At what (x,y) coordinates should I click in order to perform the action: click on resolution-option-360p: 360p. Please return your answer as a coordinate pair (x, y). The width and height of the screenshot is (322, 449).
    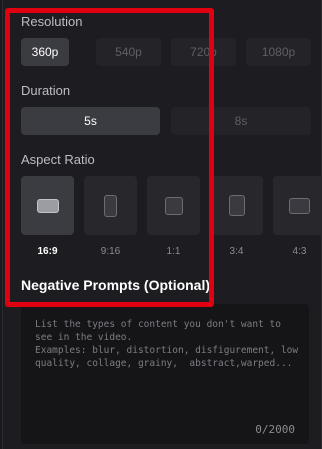
    Looking at the image, I should click on (45, 52).